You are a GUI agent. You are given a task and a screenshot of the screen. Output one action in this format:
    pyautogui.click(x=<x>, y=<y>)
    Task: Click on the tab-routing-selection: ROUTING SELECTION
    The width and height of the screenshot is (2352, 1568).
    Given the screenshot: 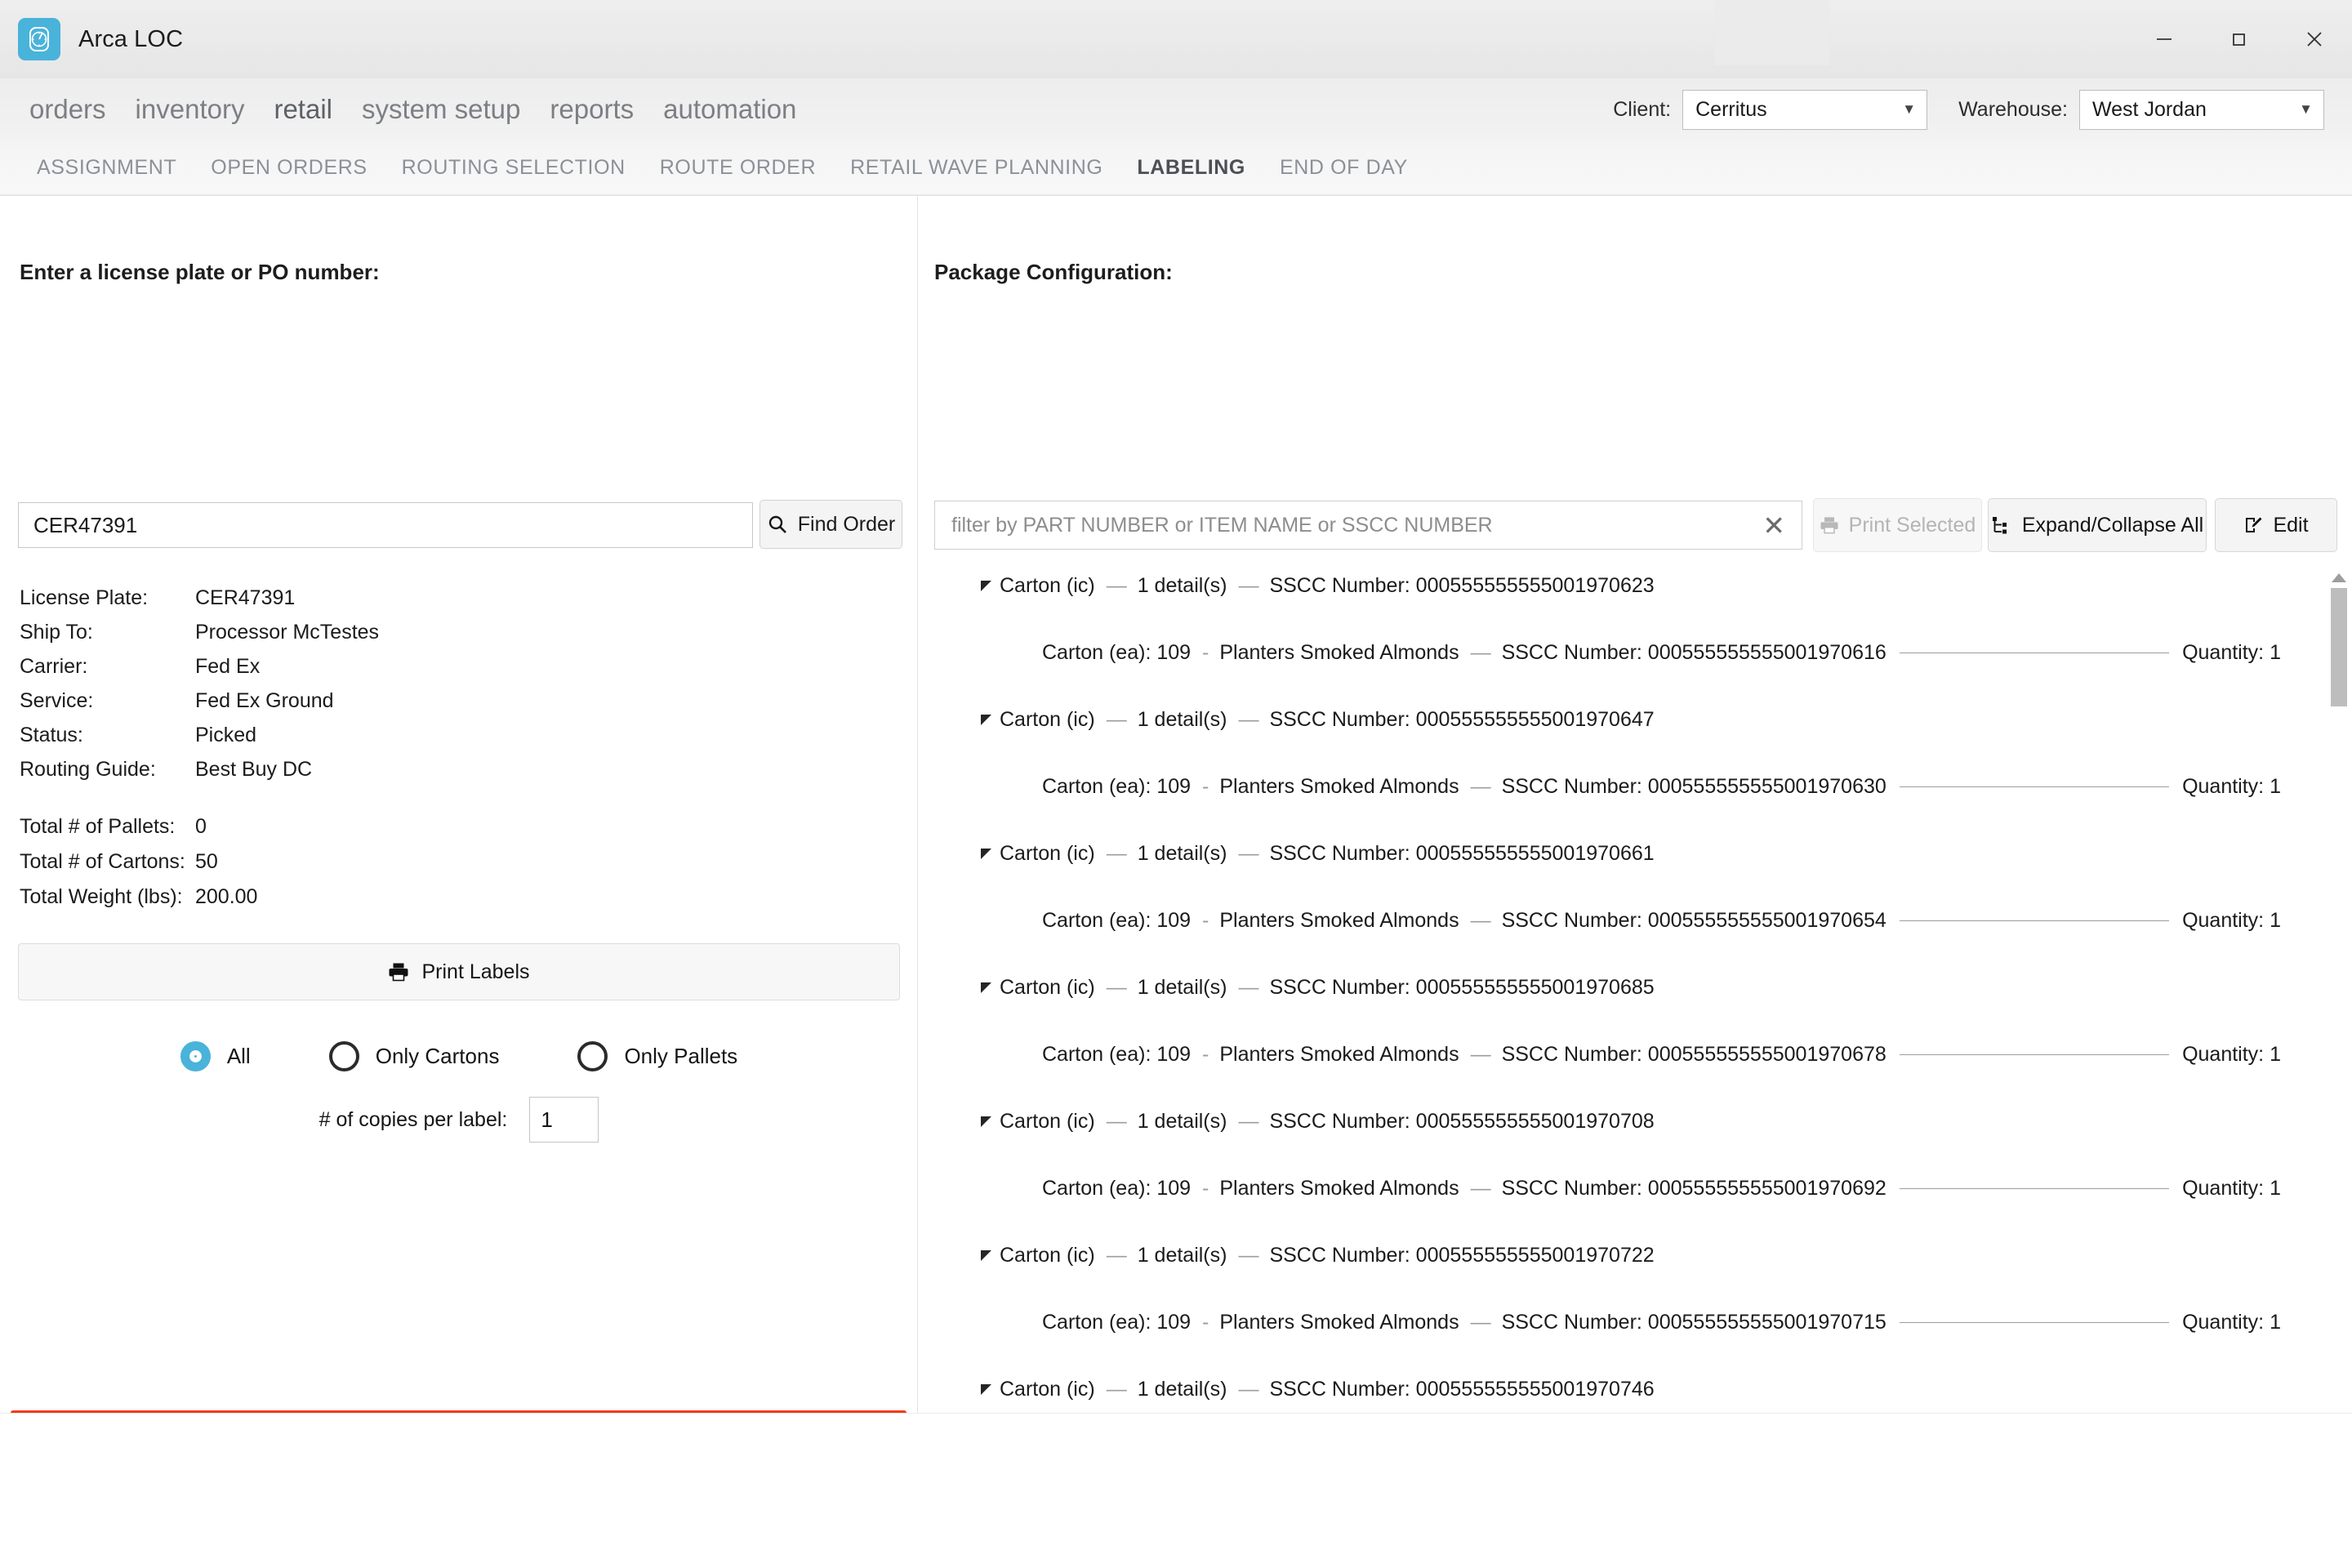 What is the action you would take?
    pyautogui.click(x=514, y=168)
    